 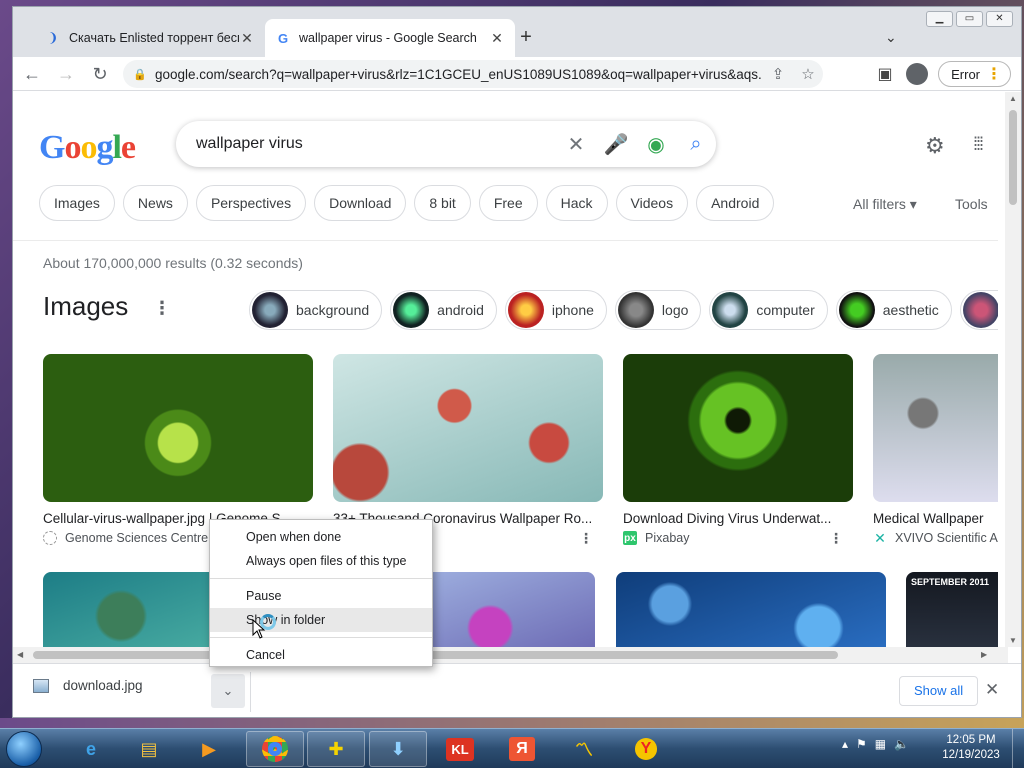 I want to click on all-filters-button: All filters ▾, so click(x=885, y=204).